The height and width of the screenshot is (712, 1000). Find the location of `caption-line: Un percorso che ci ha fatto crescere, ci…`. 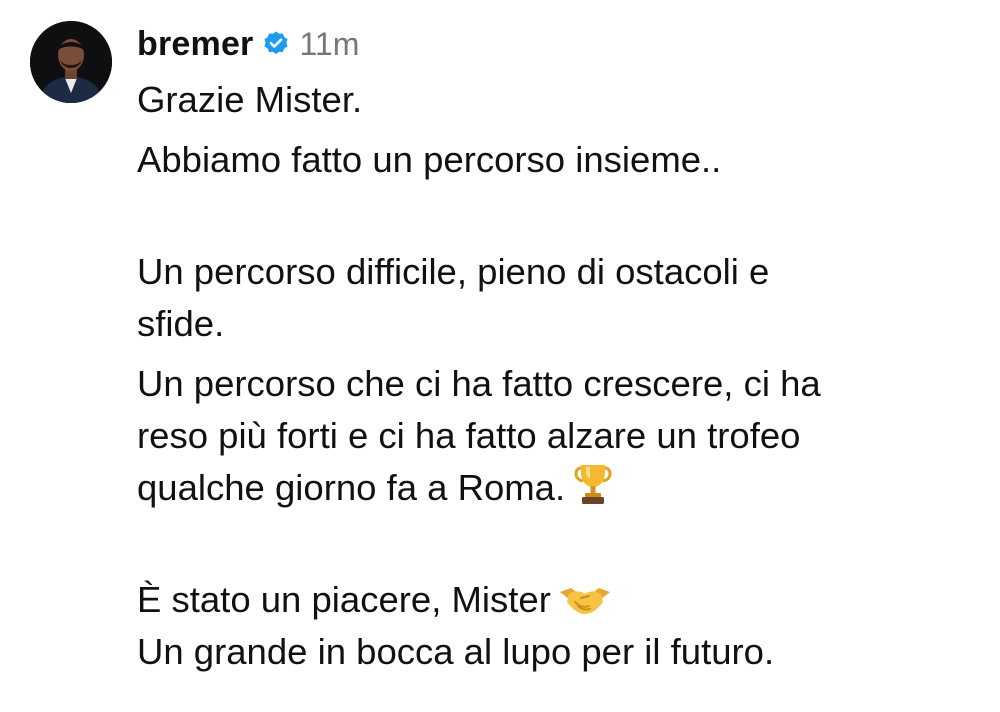

caption-line: Un percorso che ci ha fatto crescere, ci… is located at coordinates (479, 383).